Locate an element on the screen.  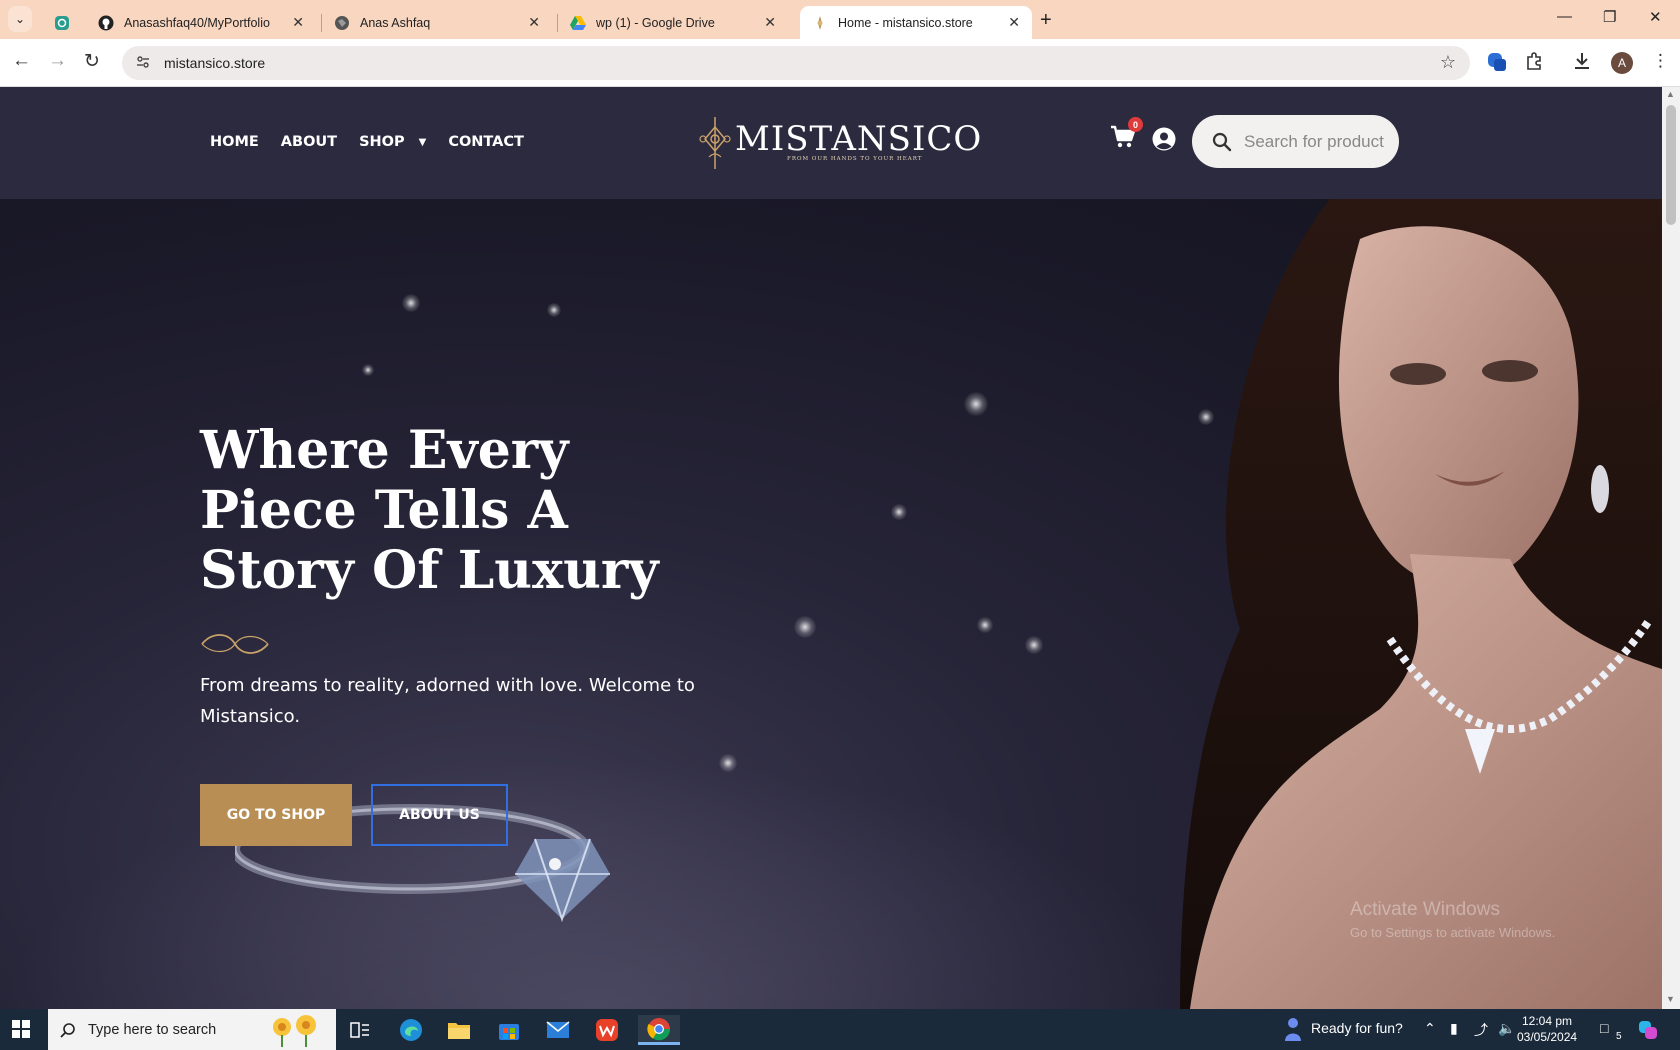
nav-about: ABOUT is located at coordinates (309, 142).